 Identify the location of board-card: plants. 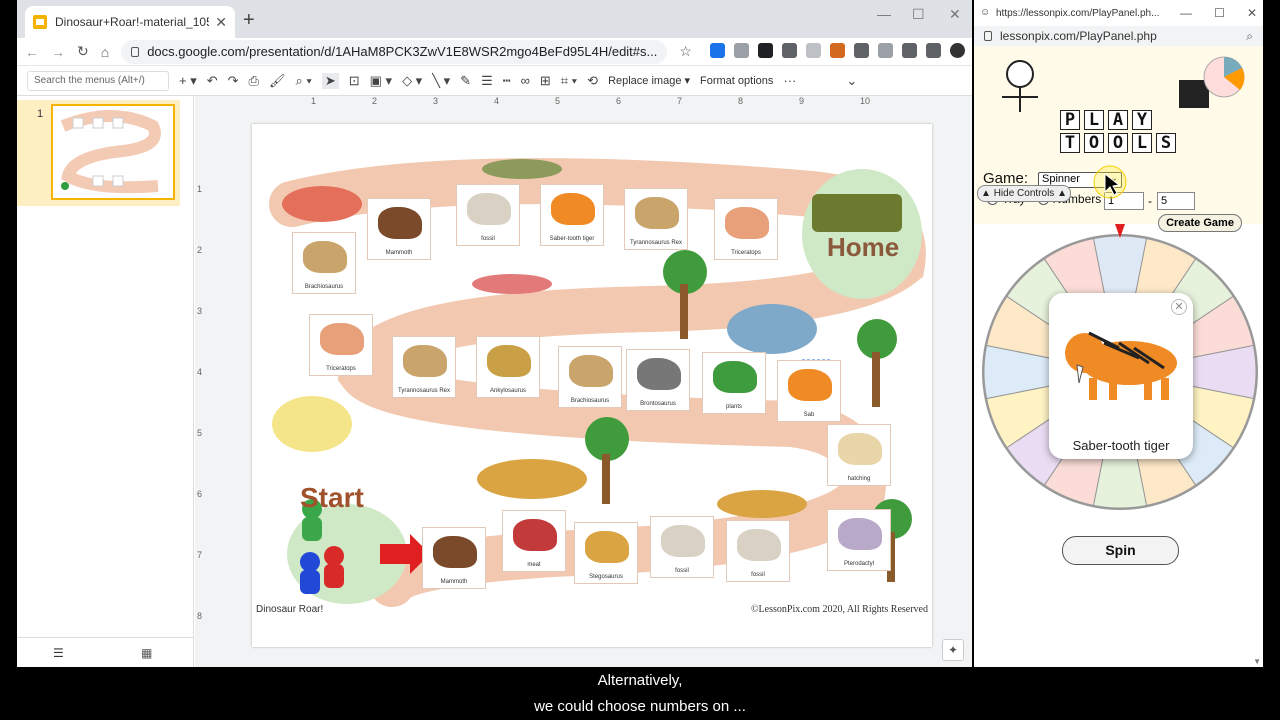
(734, 383).